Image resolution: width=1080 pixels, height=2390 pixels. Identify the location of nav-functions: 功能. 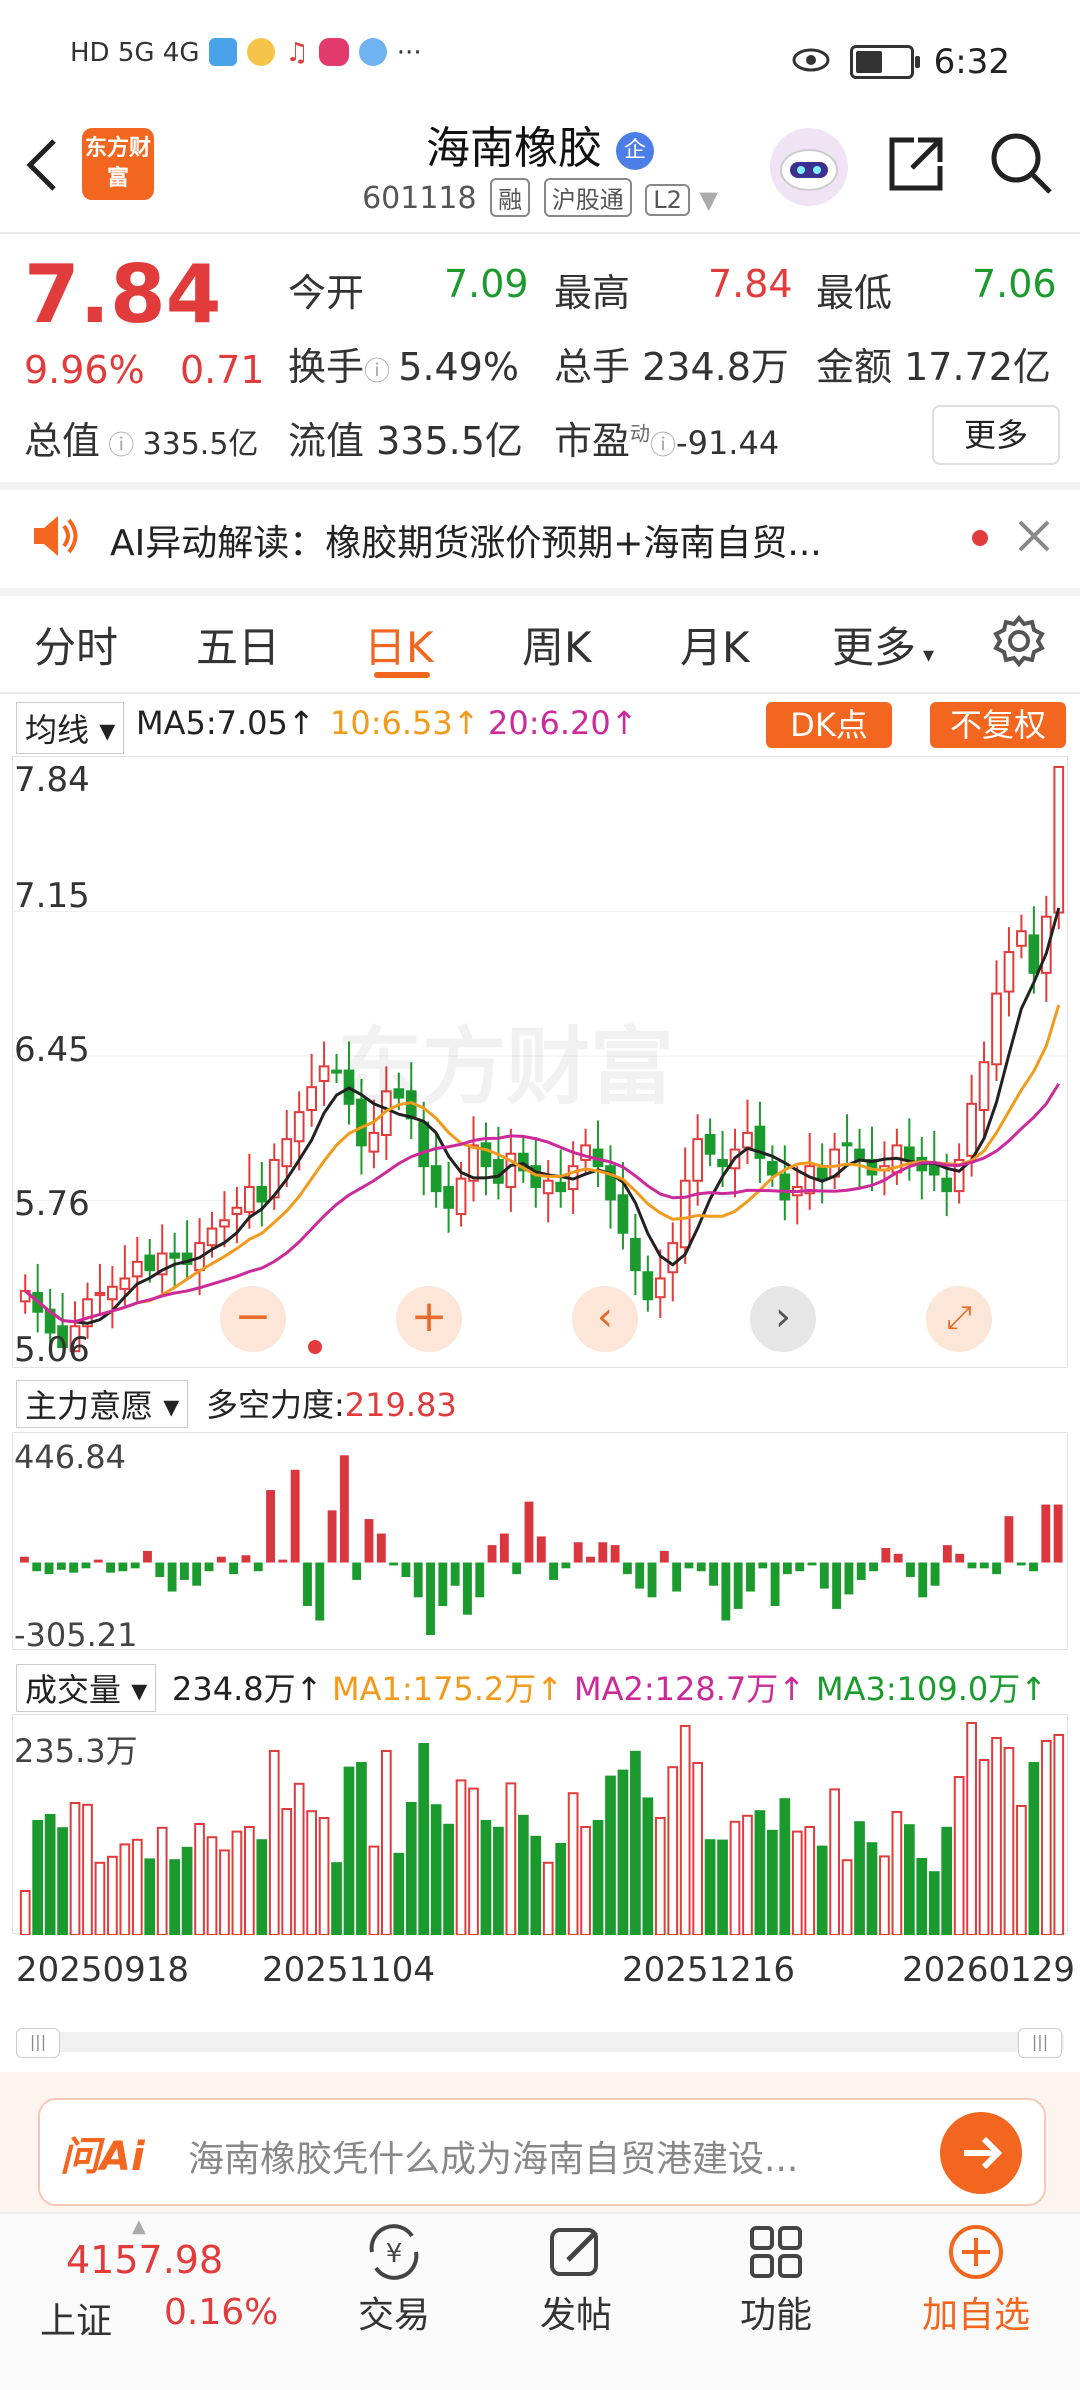
(776, 2280).